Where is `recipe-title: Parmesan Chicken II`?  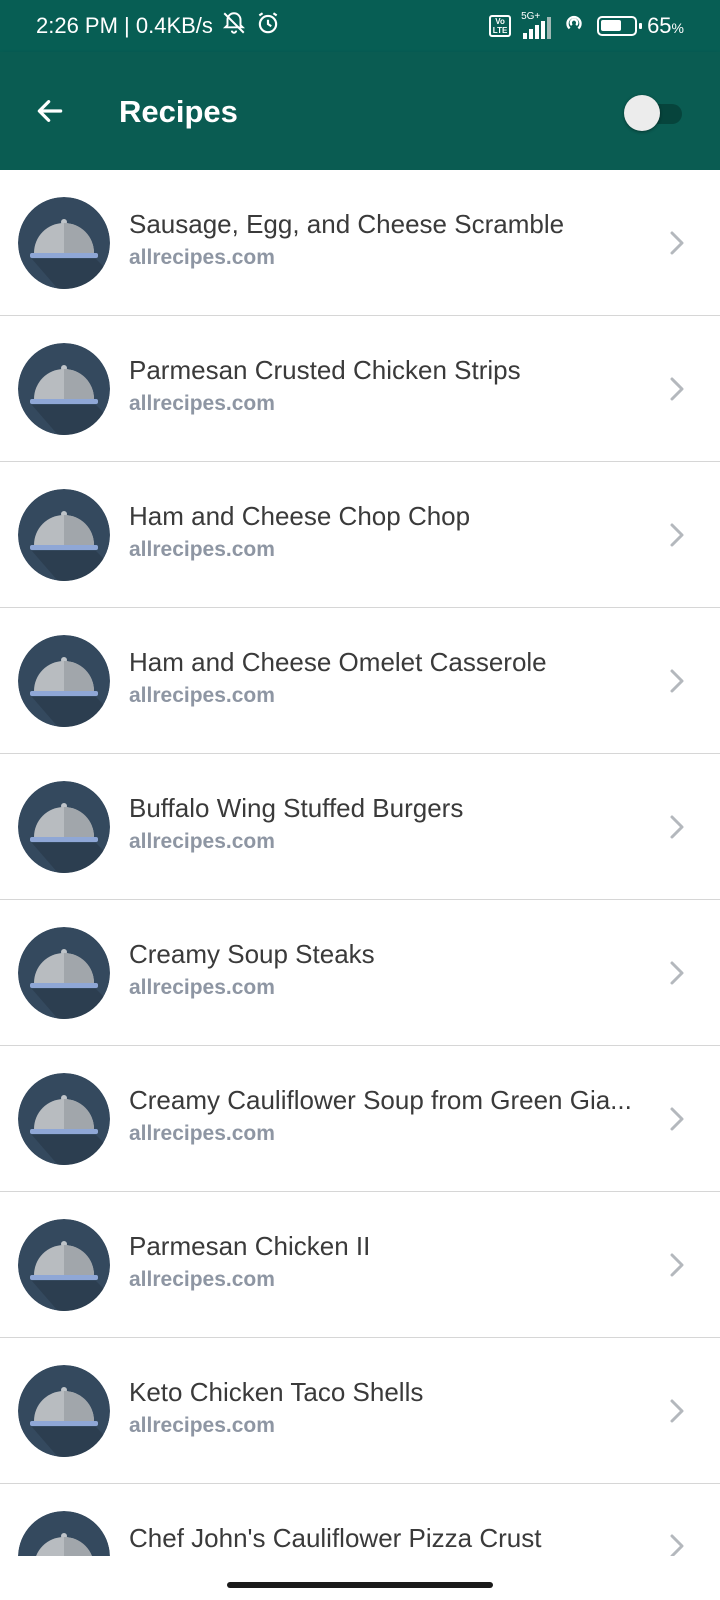
recipe-title: Parmesan Chicken II is located at coordinates (250, 1246).